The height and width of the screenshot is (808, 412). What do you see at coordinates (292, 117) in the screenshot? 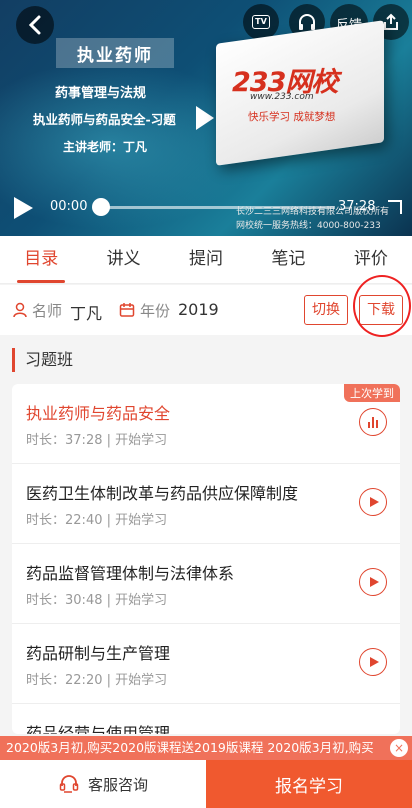
I see `brand-slogan: 快乐学习 成就梦想` at bounding box center [292, 117].